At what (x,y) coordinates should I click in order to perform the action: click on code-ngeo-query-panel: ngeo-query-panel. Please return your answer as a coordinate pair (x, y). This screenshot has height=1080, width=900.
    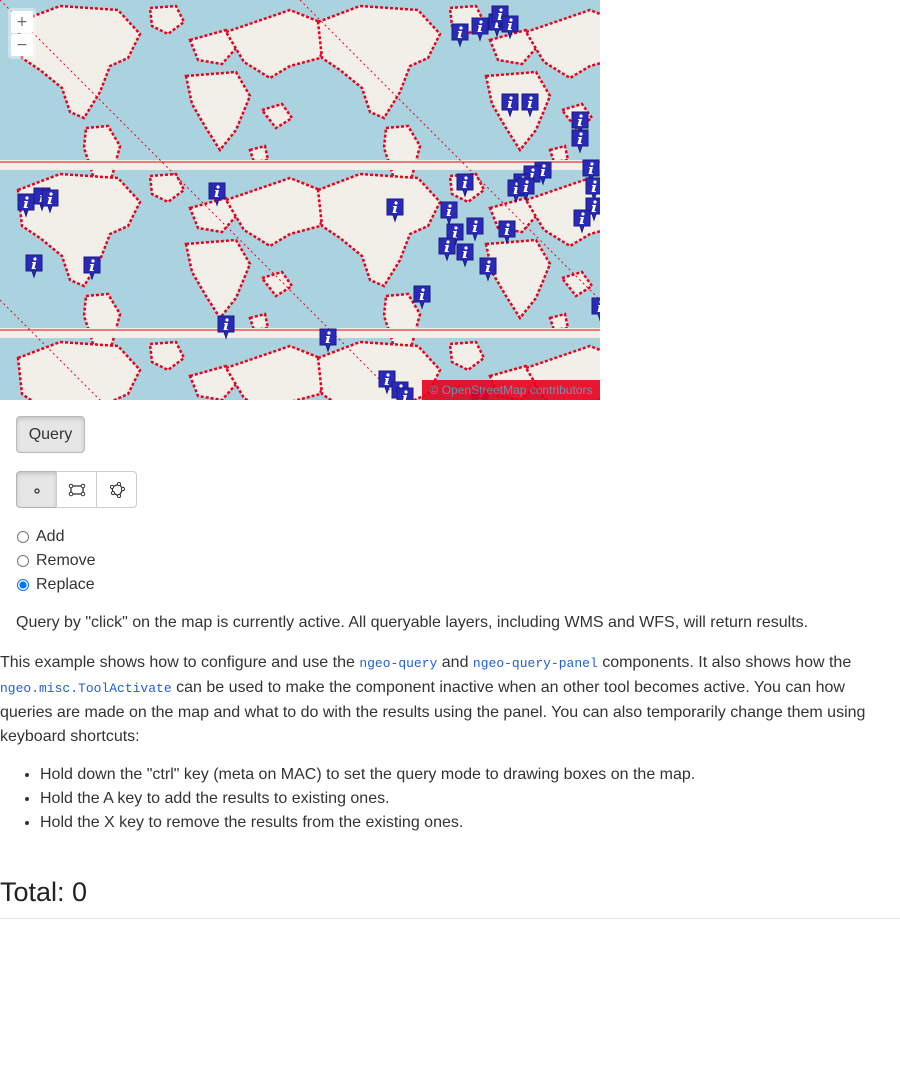
    Looking at the image, I should click on (535, 663).